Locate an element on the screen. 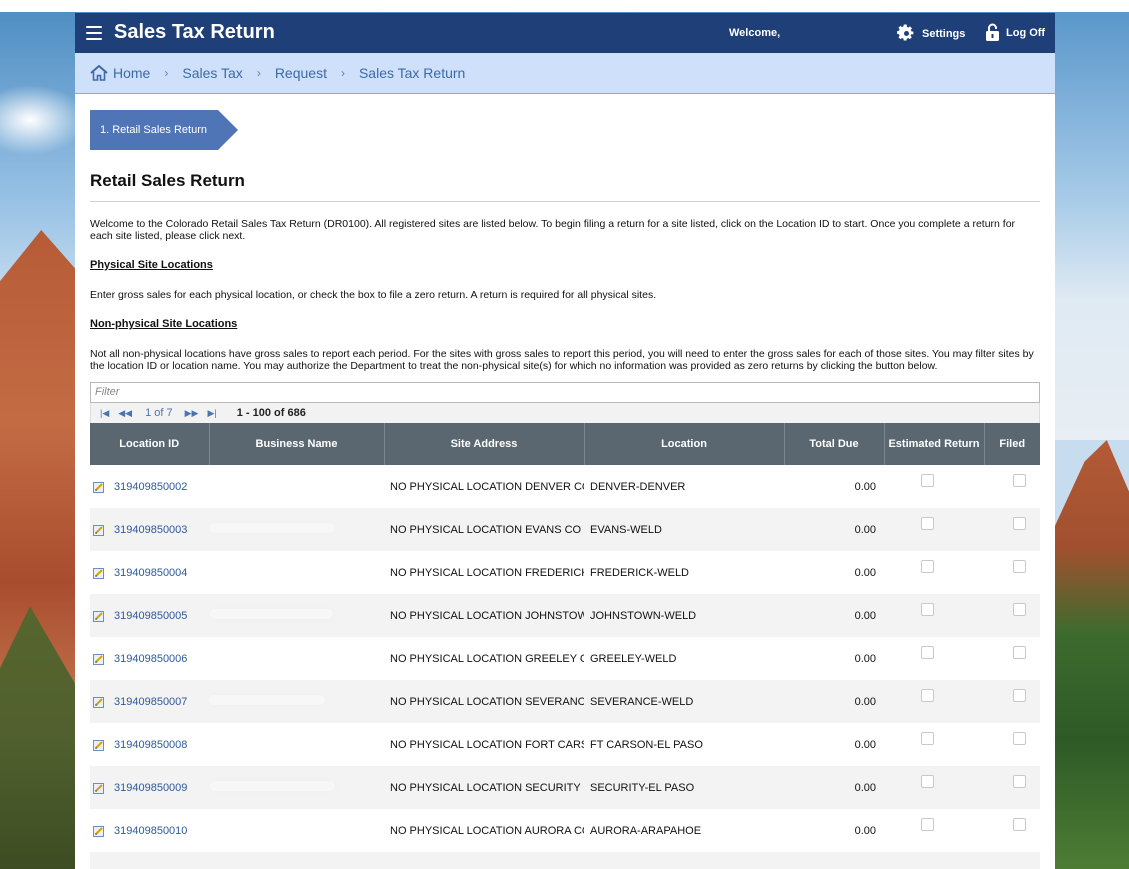  col-business-name: Business Name is located at coordinates (297, 444).